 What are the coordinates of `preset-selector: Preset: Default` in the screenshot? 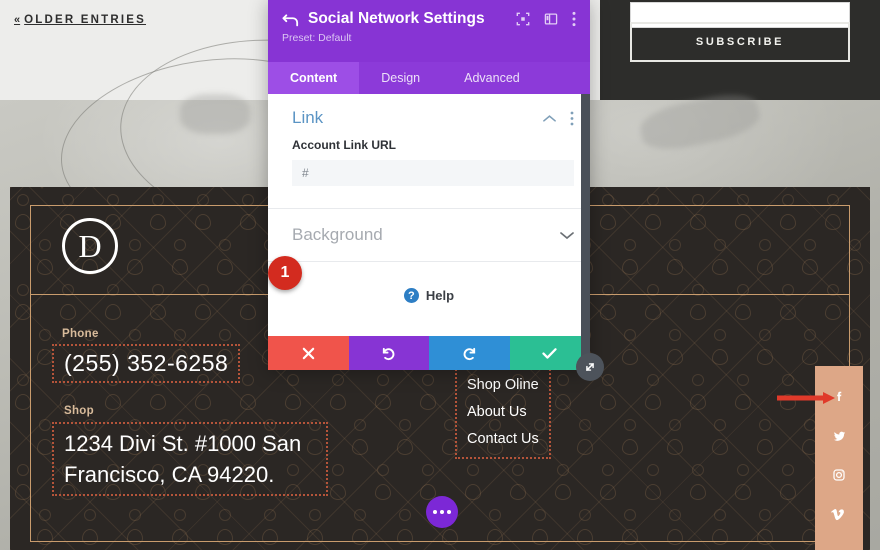 It's located at (429, 38).